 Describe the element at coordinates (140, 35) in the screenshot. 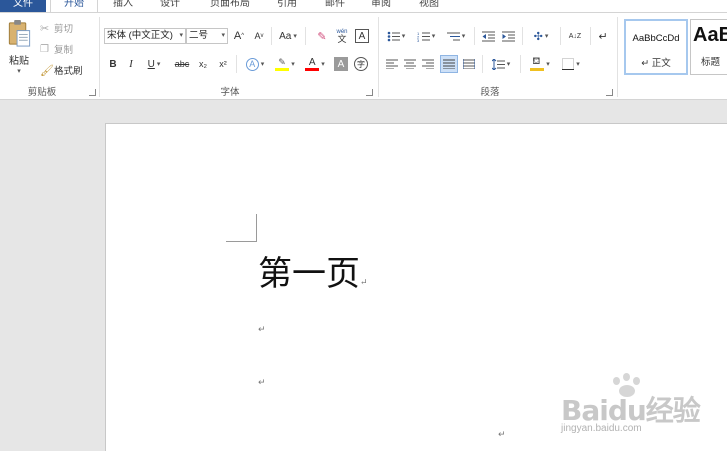

I see `font-name-value: 宋体 (中文正文)` at that location.